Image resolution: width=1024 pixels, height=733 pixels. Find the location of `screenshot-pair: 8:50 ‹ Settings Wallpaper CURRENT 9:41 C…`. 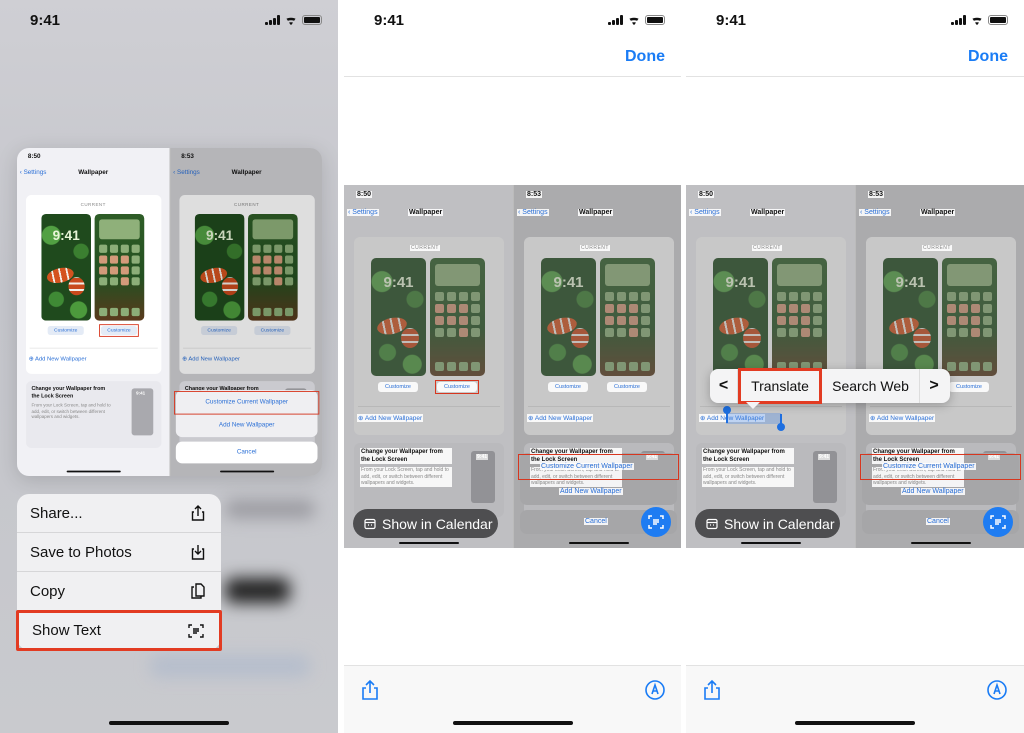

screenshot-pair: 8:50 ‹ Settings Wallpaper CURRENT 9:41 C… is located at coordinates (169, 312).